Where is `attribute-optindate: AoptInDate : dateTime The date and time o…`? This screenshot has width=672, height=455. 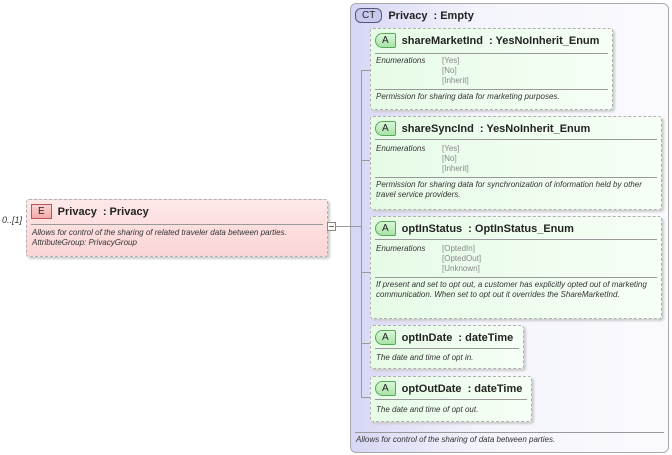 attribute-optindate: AoptInDate : dateTime The date and time o… is located at coordinates (447, 347).